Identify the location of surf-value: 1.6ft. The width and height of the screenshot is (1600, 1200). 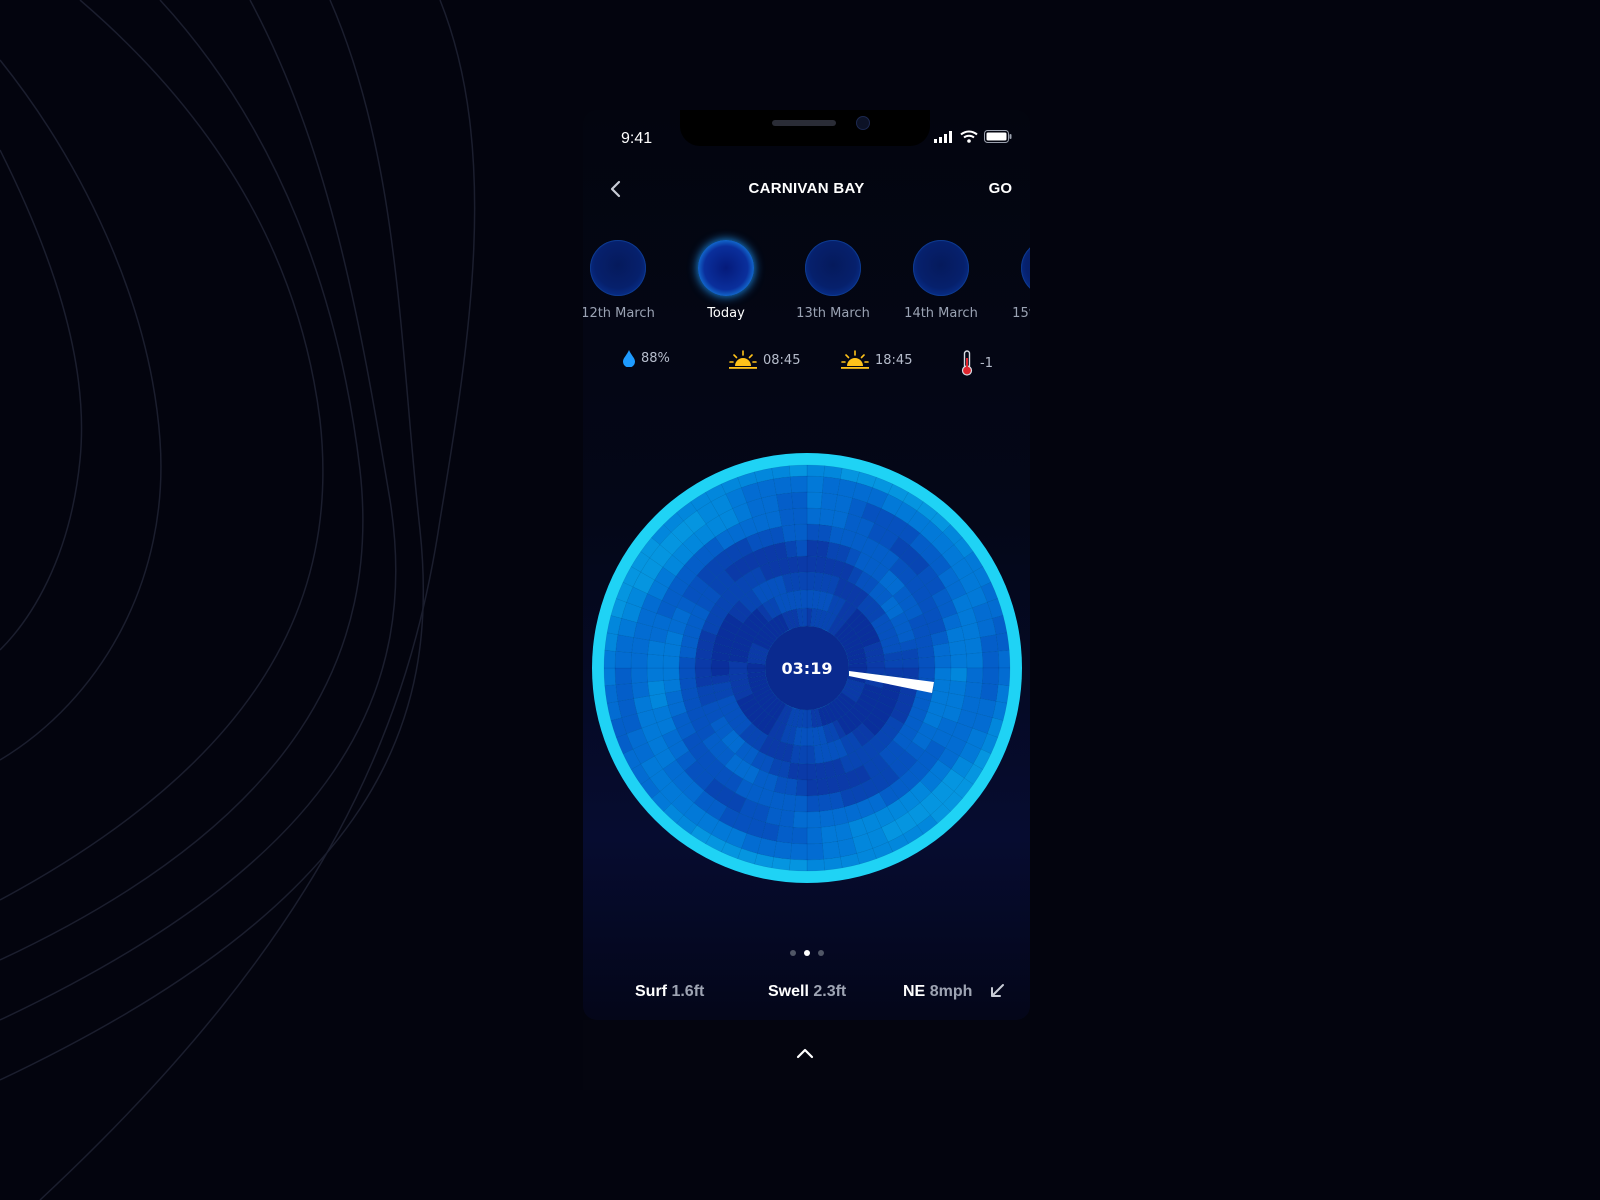
(688, 991).